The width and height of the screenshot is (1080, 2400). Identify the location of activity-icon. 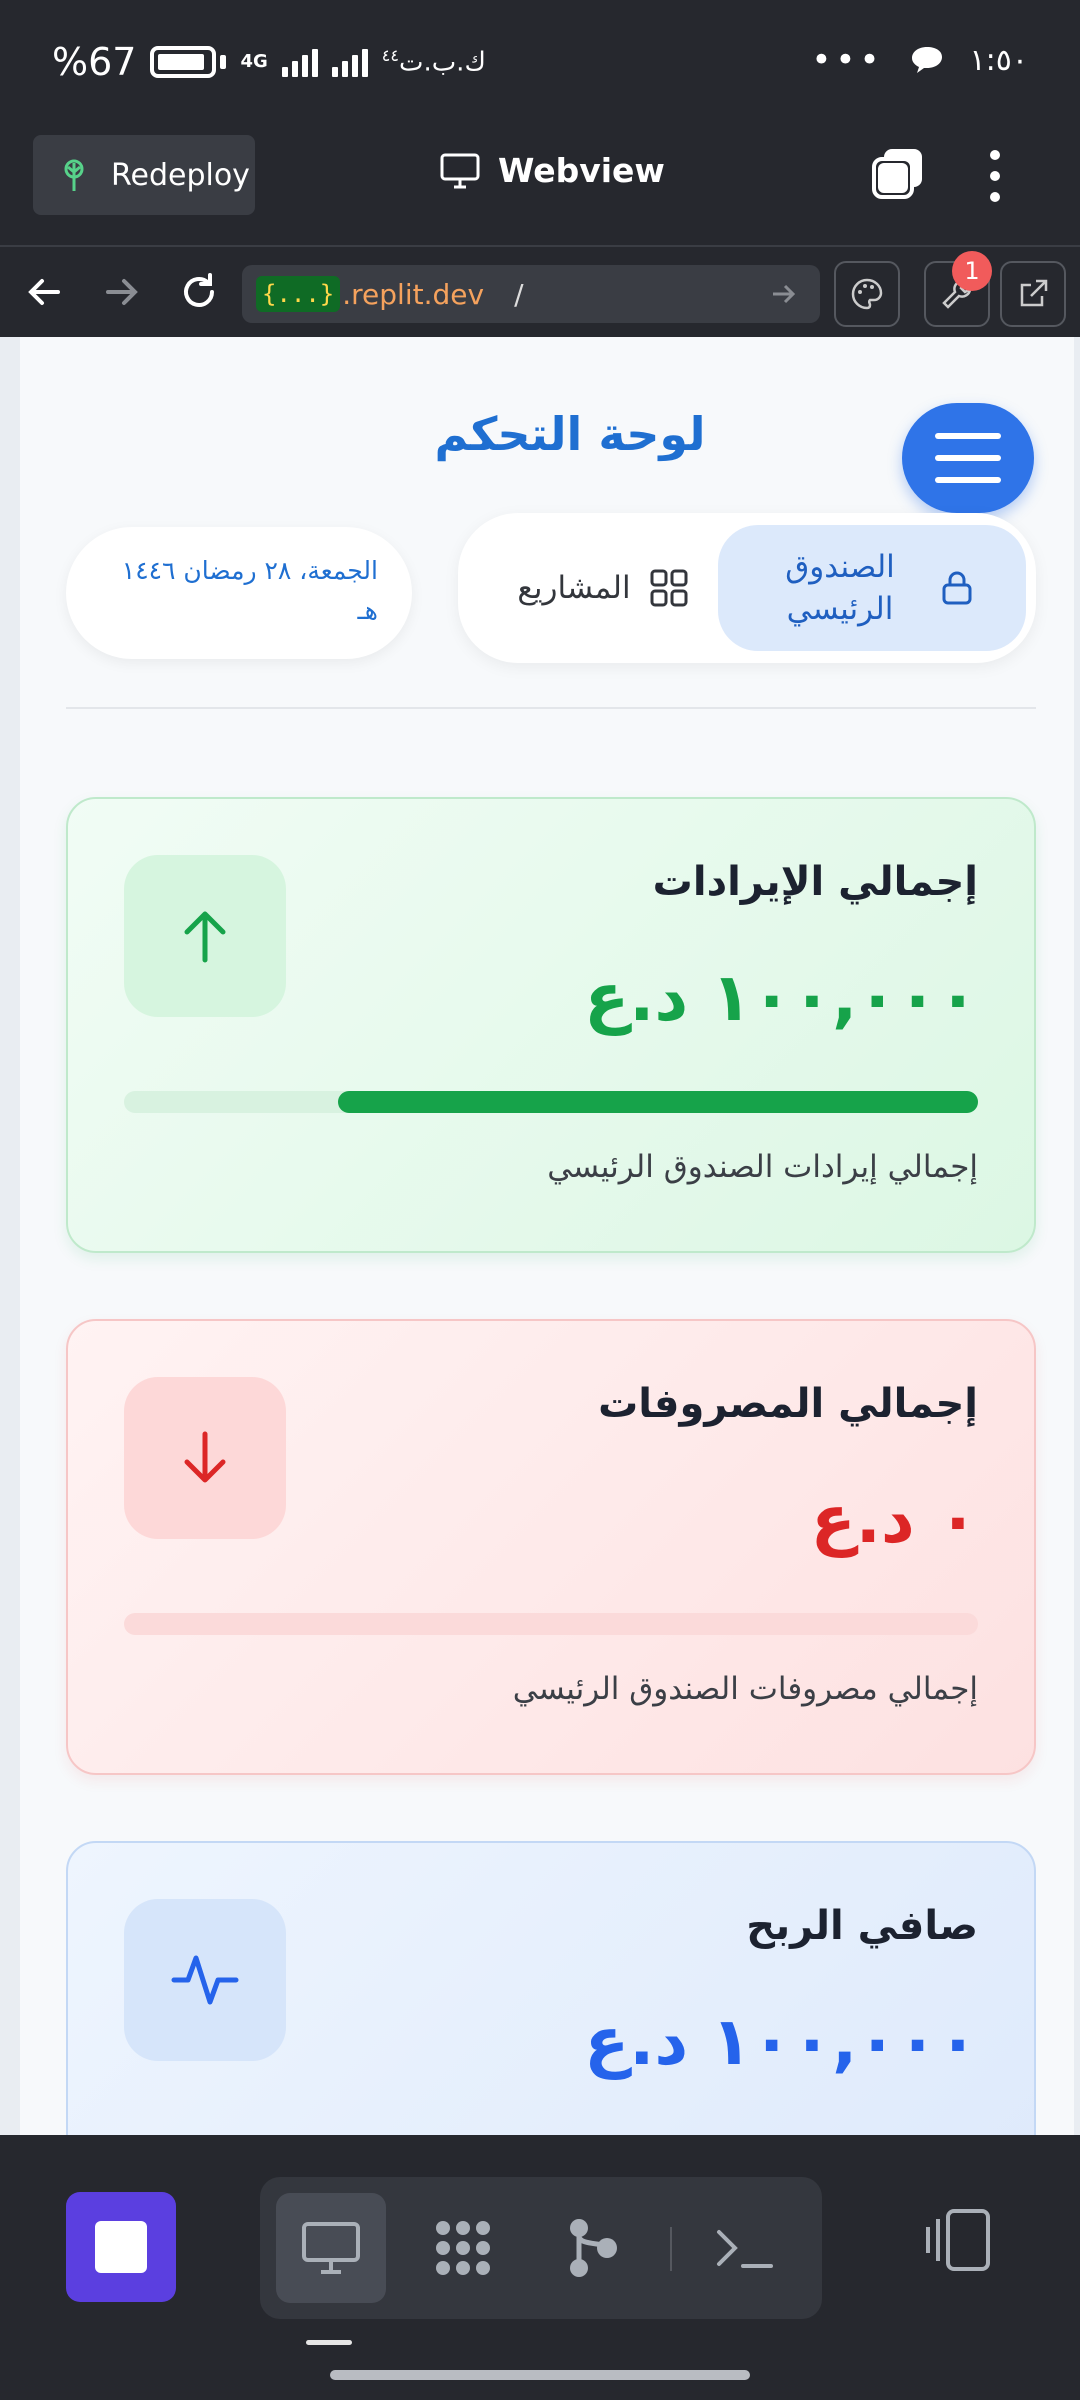
(205, 1980).